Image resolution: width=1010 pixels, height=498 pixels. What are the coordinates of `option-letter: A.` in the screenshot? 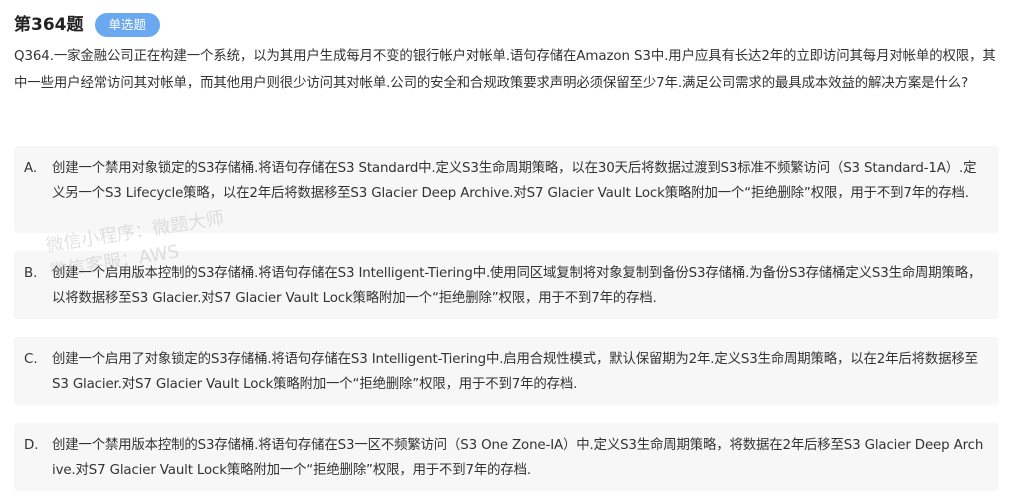 It's located at (31, 168).